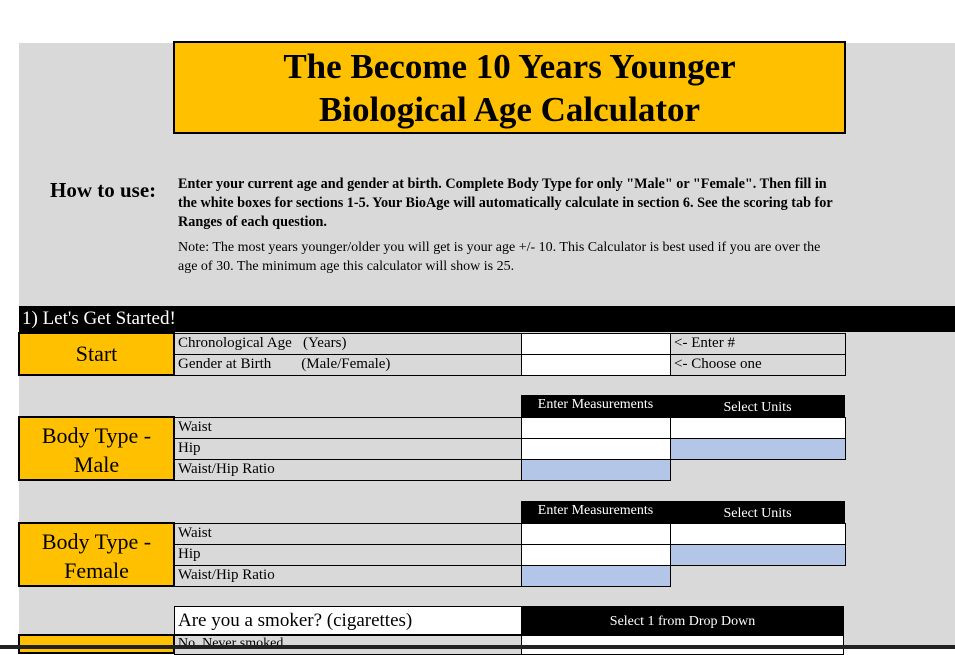 The image size is (955, 655). What do you see at coordinates (596, 470) in the screenshot?
I see `male-ratio-value` at bounding box center [596, 470].